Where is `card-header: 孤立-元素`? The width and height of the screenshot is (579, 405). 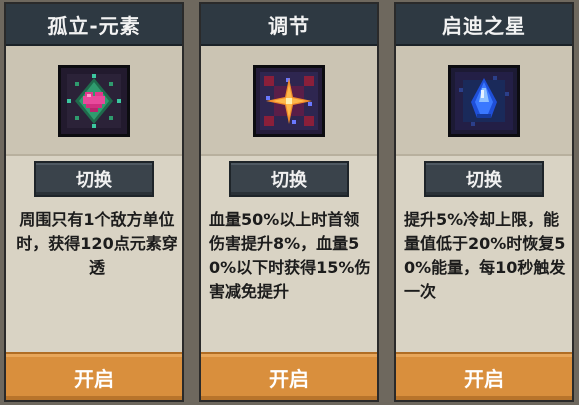
card-header: 孤立-元素 is located at coordinates (94, 25).